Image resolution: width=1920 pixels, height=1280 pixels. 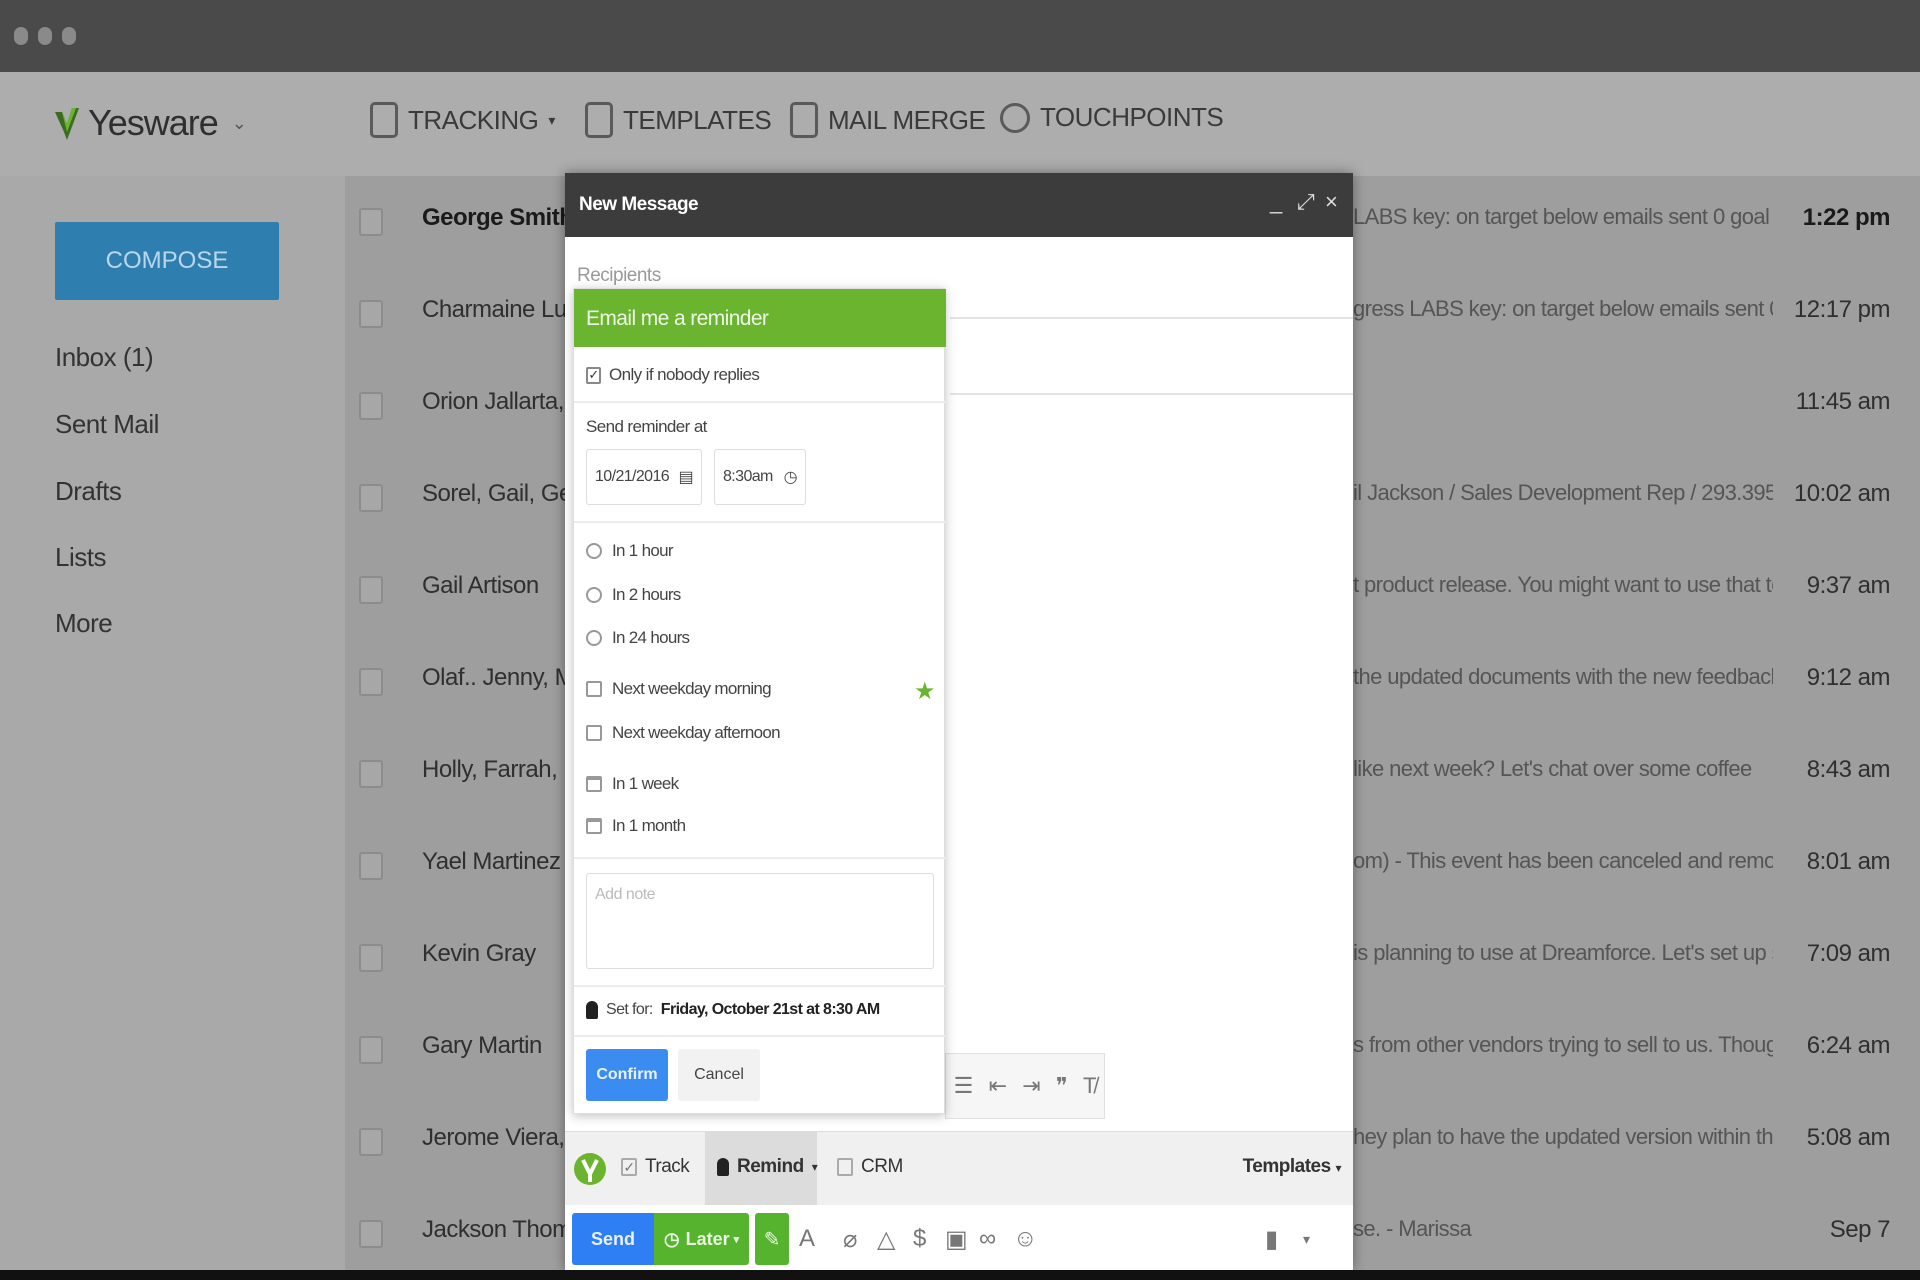 What do you see at coordinates (482, 1045) in the screenshot?
I see `email-sender: Gary Martin` at bounding box center [482, 1045].